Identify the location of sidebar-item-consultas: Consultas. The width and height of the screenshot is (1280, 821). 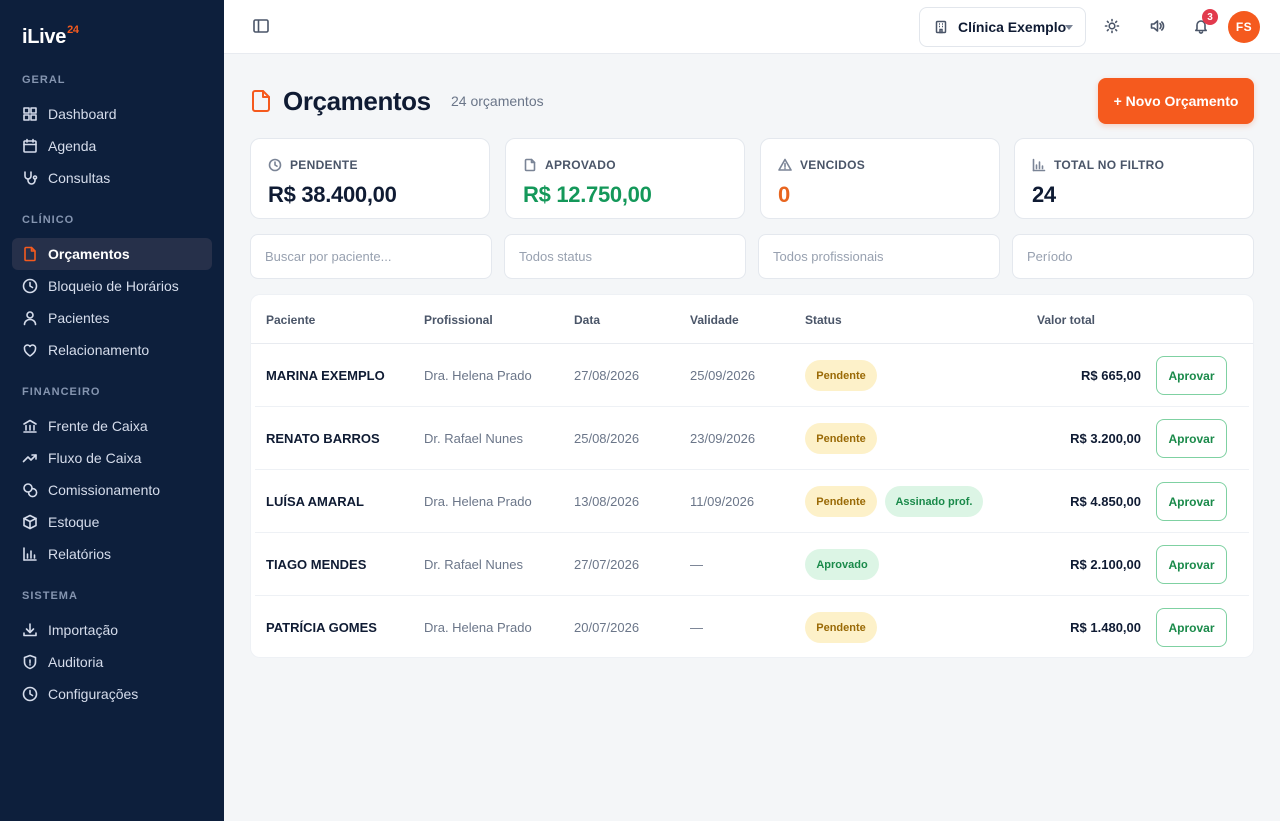
(112, 178).